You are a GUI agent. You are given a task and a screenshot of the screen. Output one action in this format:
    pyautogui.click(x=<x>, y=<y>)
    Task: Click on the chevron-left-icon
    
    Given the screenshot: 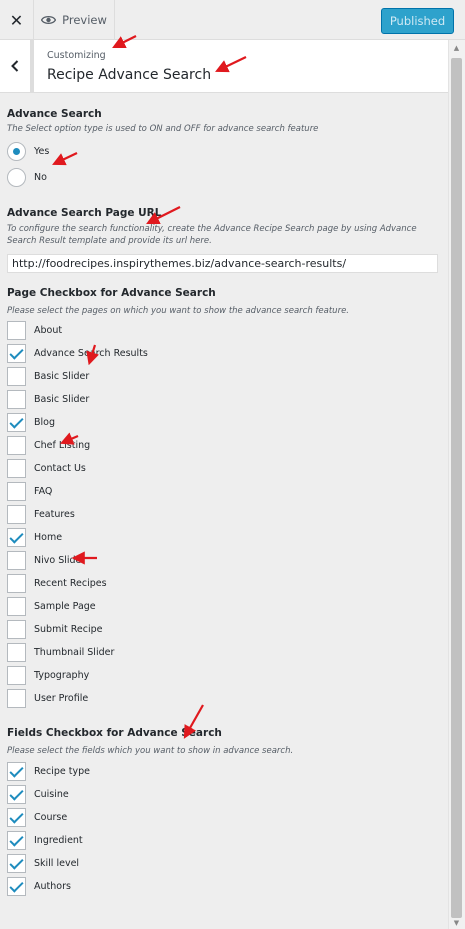 What is the action you would take?
    pyautogui.click(x=15, y=66)
    